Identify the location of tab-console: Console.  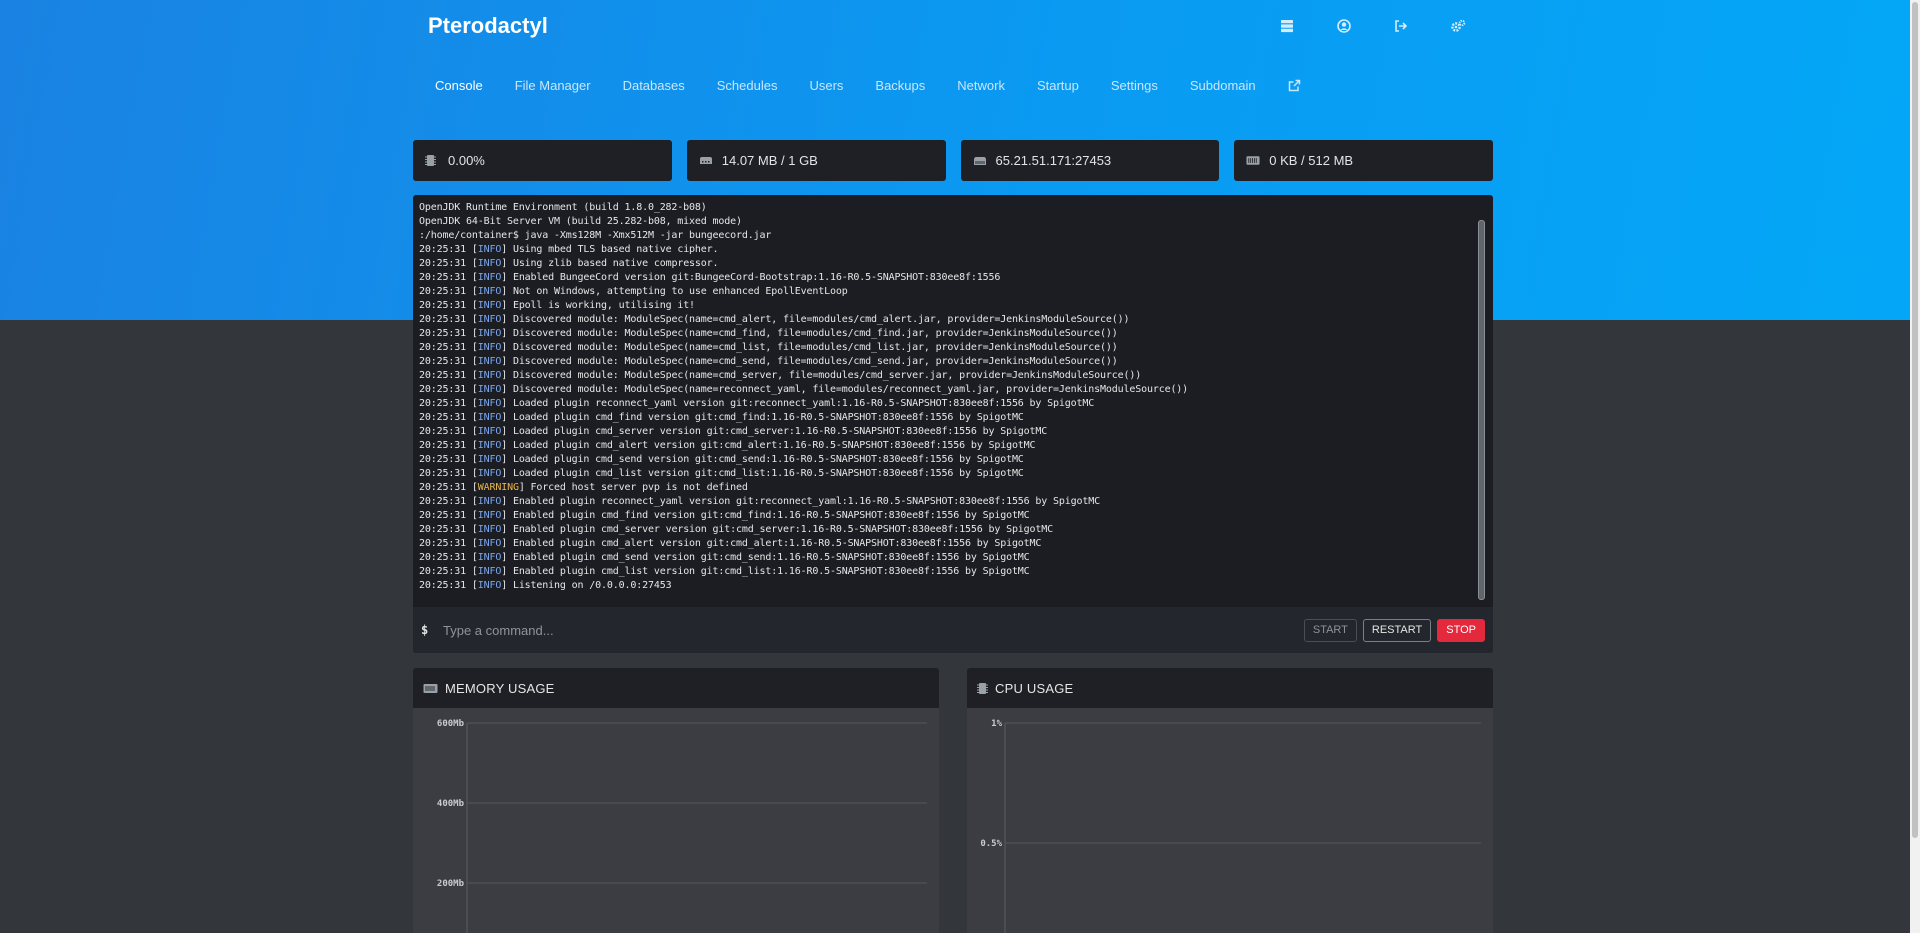
(461, 85).